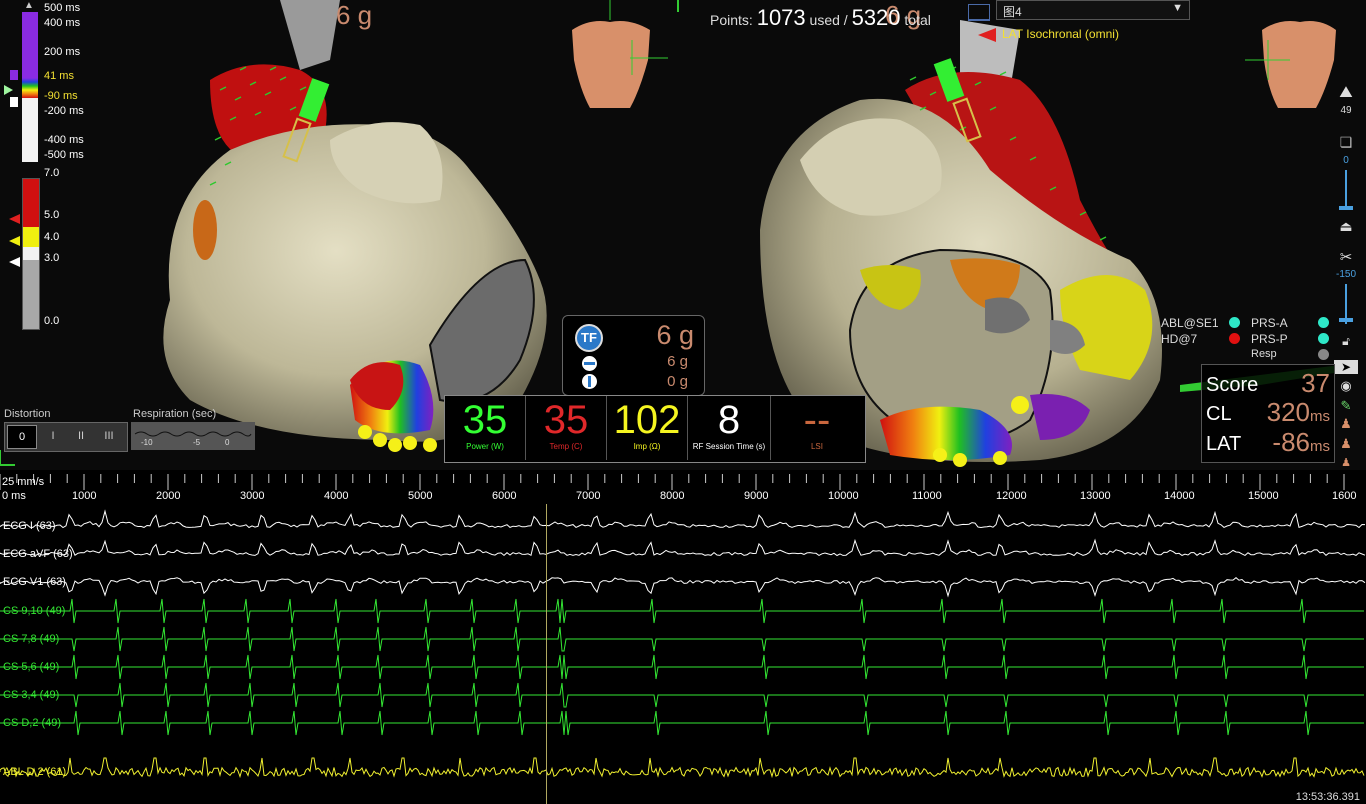 The height and width of the screenshot is (804, 1366). I want to click on prs-a-dot-icon, so click(1323, 324).